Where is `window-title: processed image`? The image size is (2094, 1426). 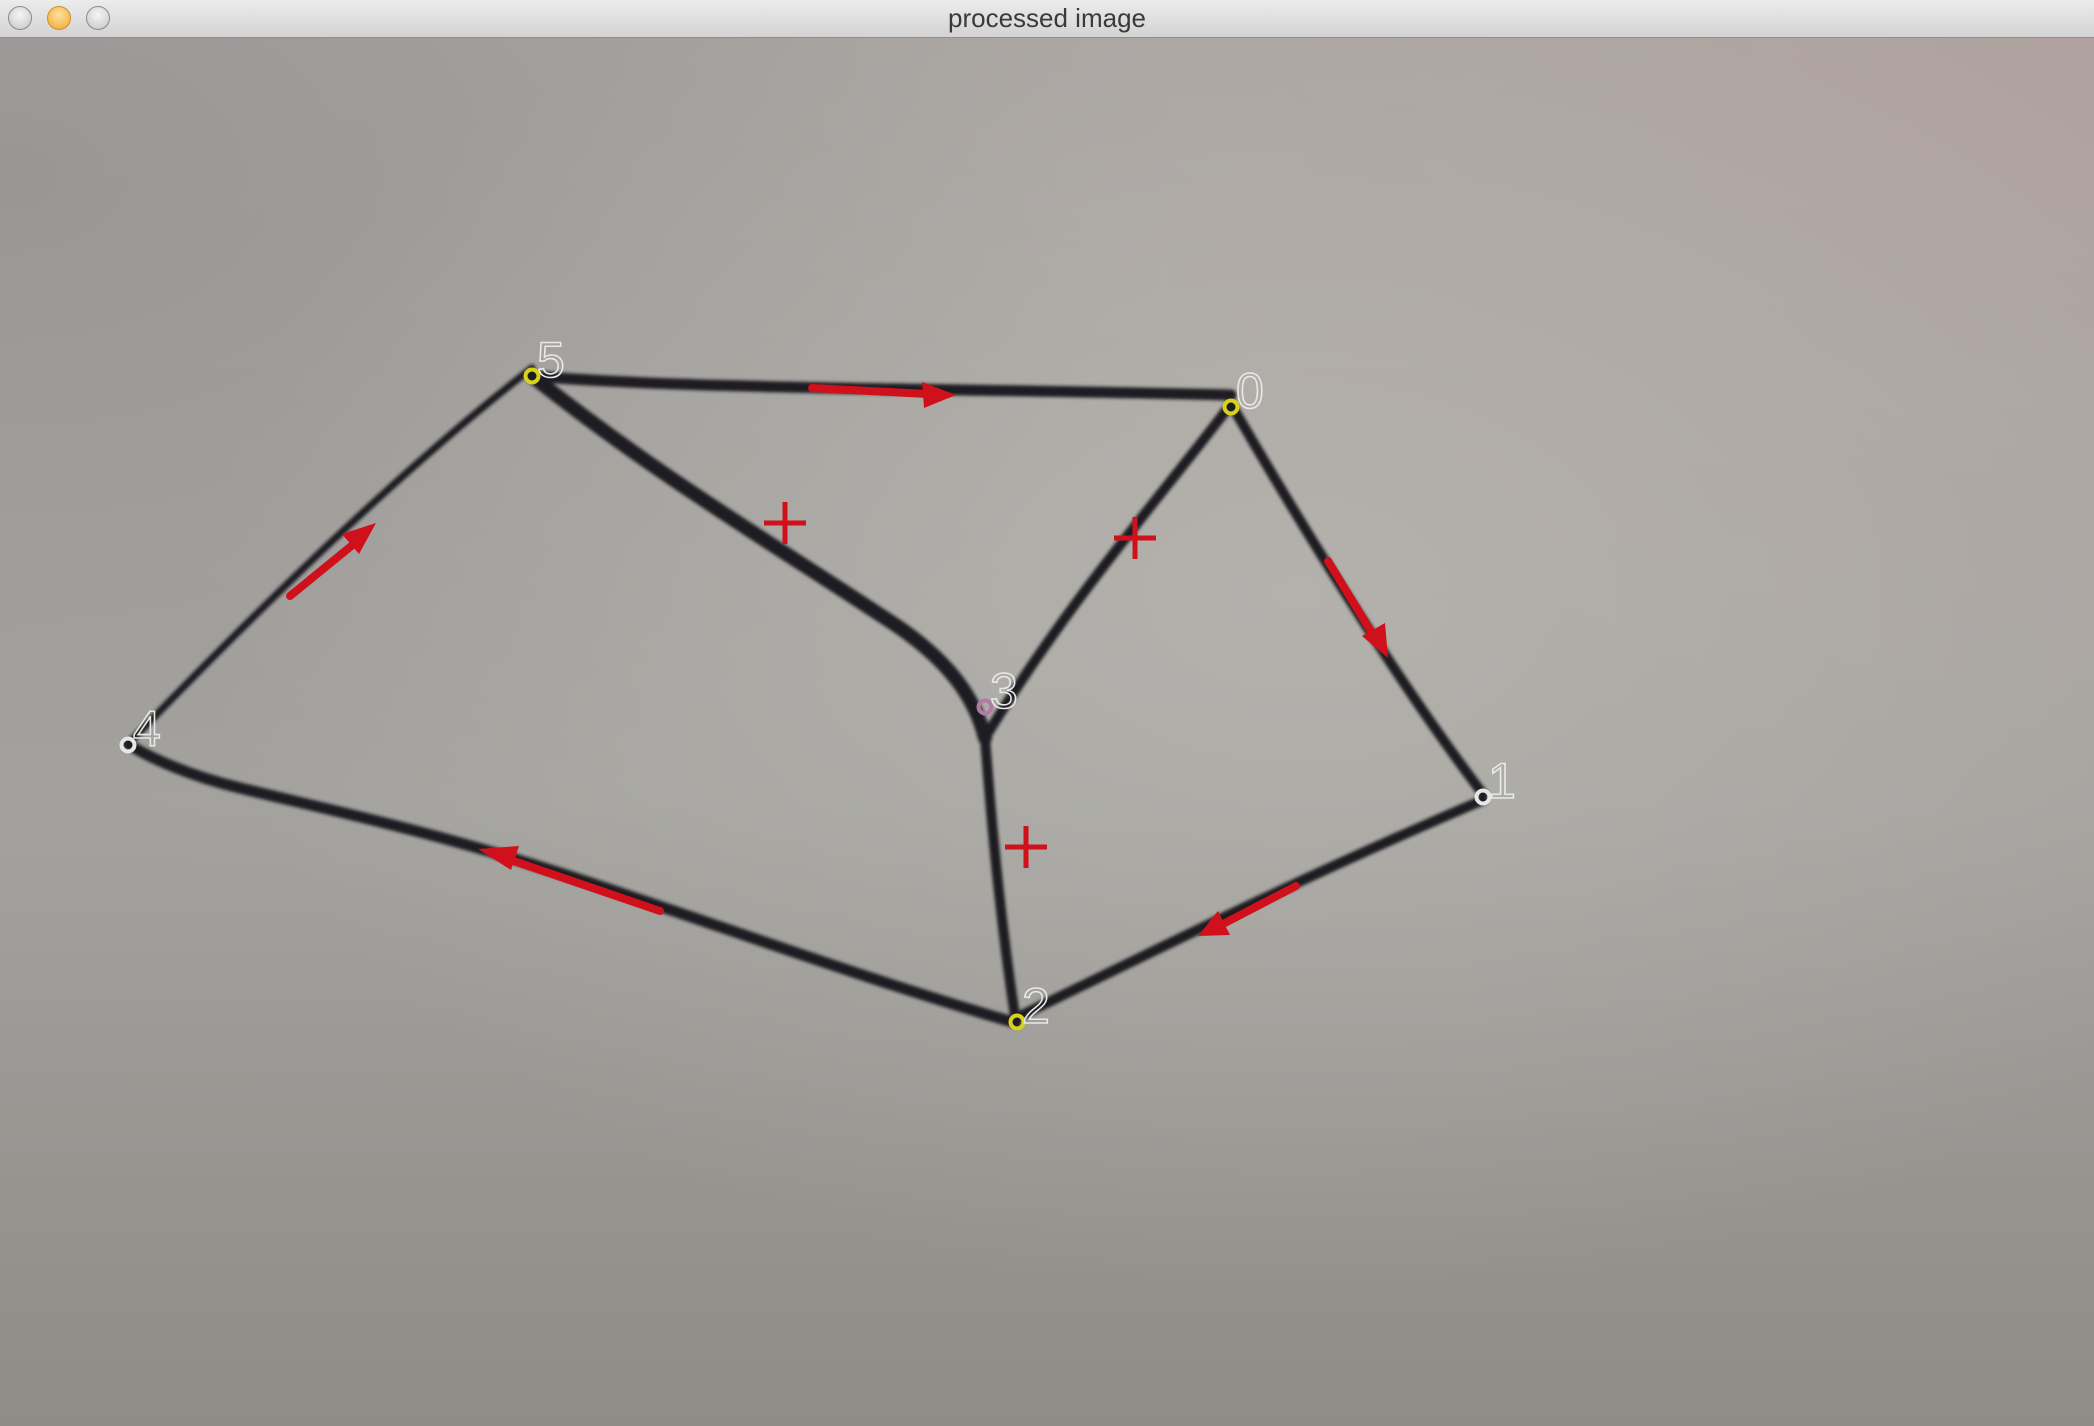
window-title: processed image is located at coordinates (1047, 18).